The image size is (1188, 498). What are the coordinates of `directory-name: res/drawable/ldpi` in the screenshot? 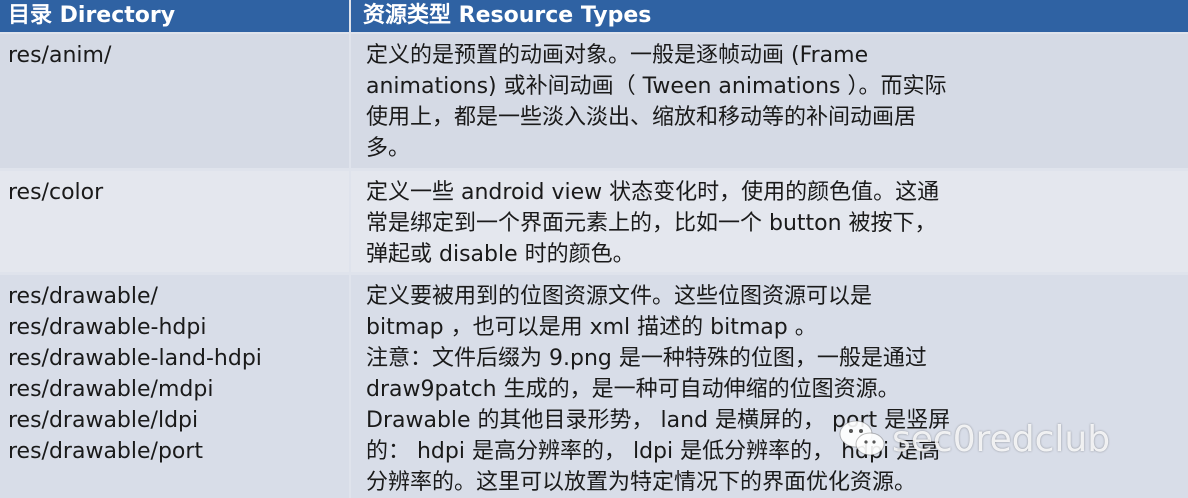 It's located at (103, 420).